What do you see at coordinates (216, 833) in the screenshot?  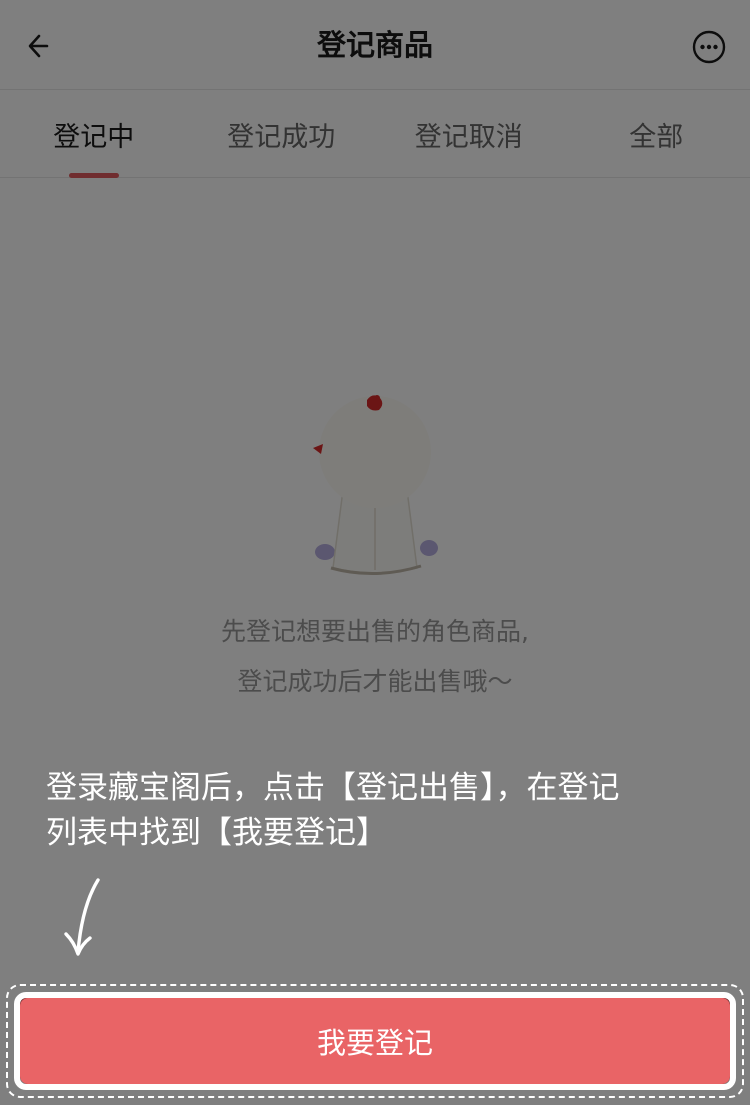 I see `guide-text-line-2: 列表中找到【我要登记】` at bounding box center [216, 833].